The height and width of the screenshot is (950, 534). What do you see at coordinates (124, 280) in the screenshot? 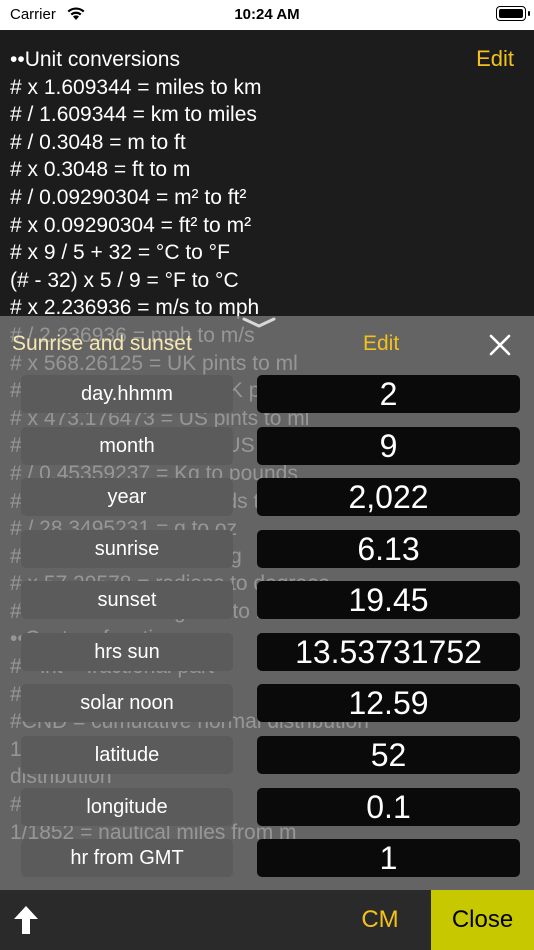
I see `note-line: (# - 32) x 5 / 9 = °F to °C` at bounding box center [124, 280].